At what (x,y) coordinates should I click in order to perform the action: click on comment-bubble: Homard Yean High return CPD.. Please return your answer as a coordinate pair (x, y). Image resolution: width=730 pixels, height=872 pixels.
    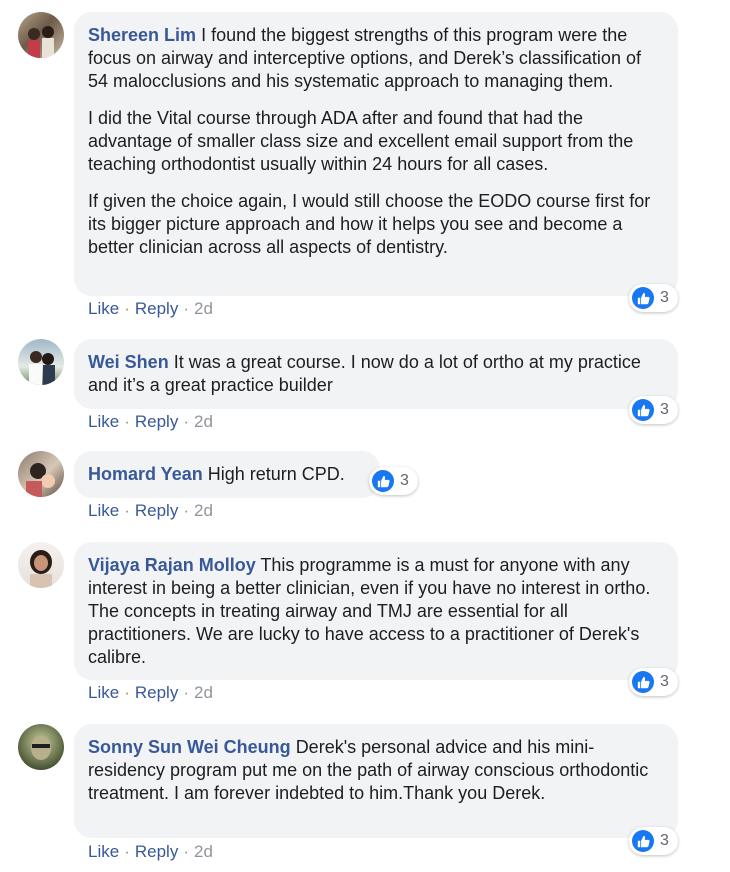
    Looking at the image, I should click on (227, 474).